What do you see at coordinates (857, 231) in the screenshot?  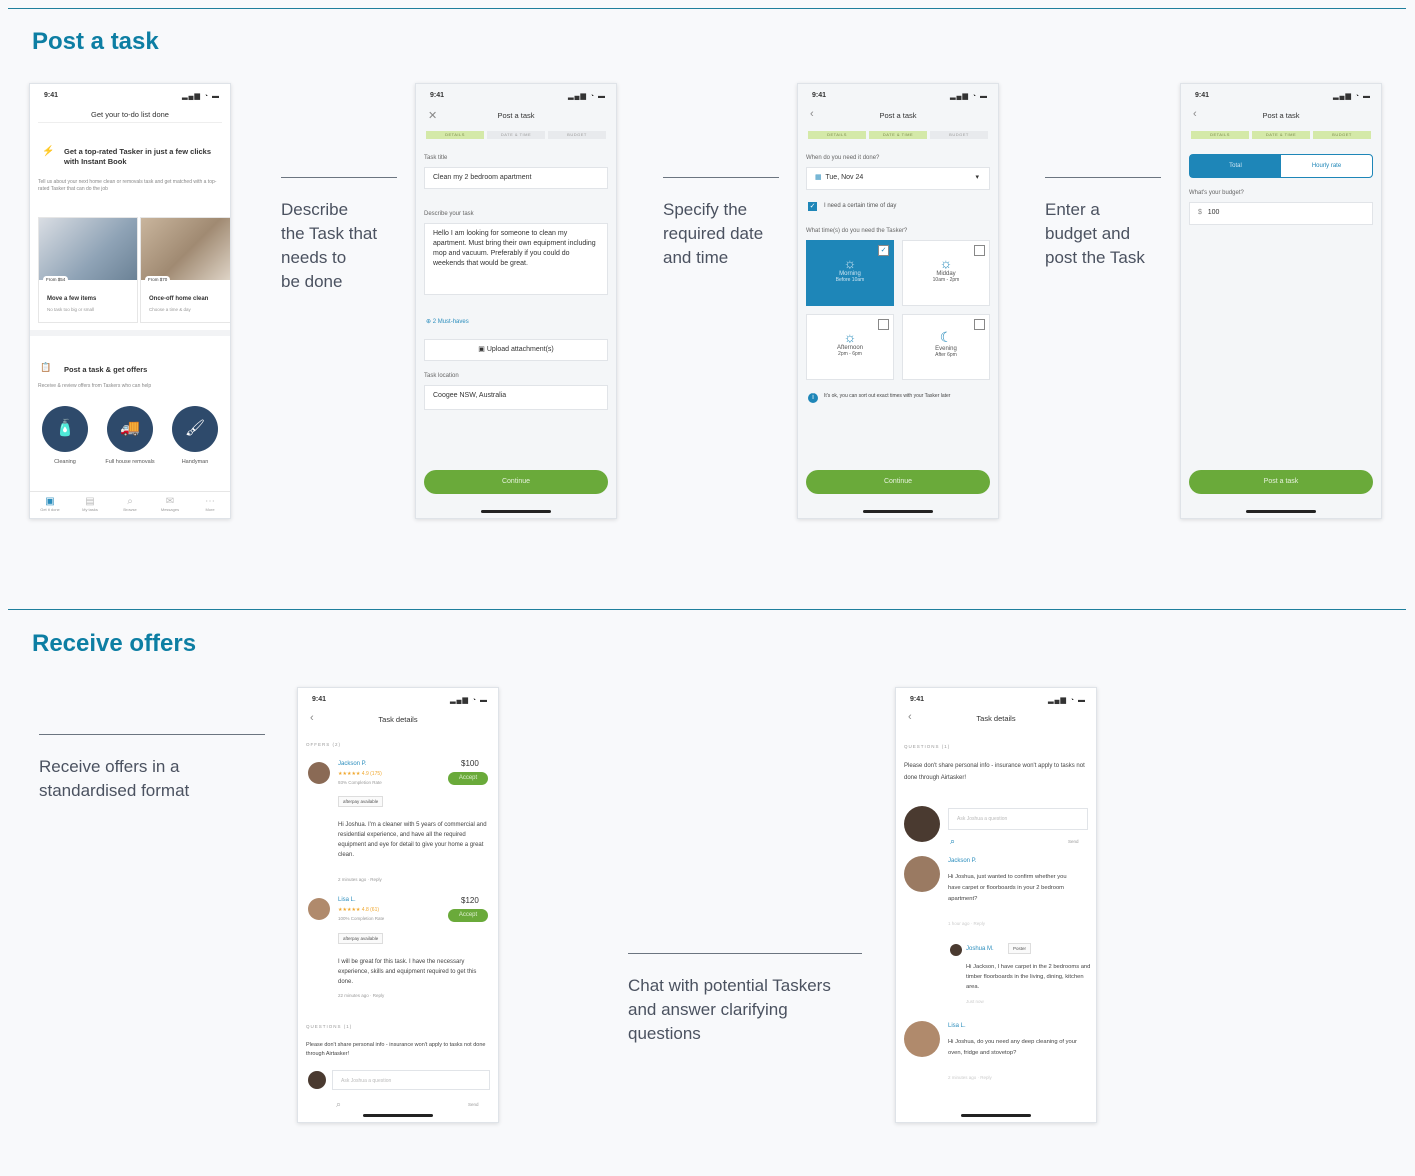 I see `times-label: What time(s) do you need the Tasker?` at bounding box center [857, 231].